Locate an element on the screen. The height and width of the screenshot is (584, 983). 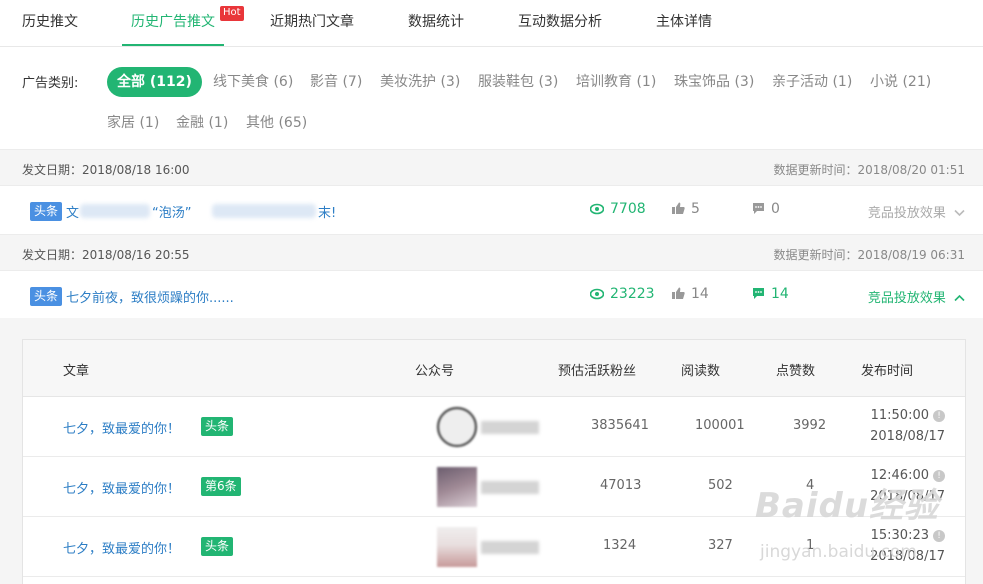
read-count: 23223 is located at coordinates (622, 294).